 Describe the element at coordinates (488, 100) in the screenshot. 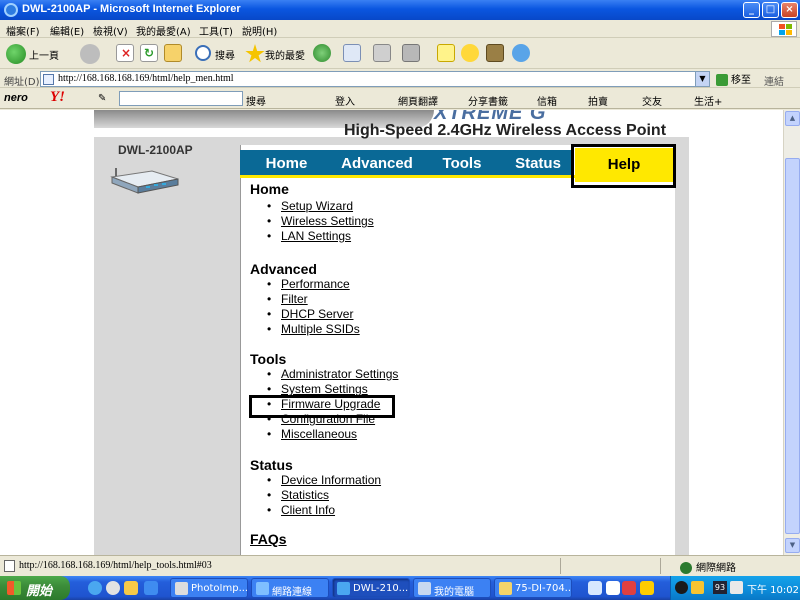

I see `share-bookmark-button: 分享書籤` at that location.